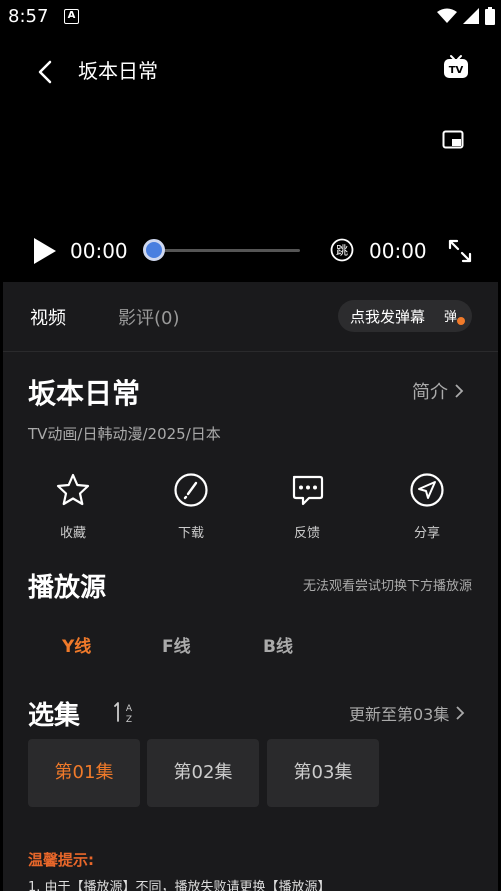 The height and width of the screenshot is (891, 501). What do you see at coordinates (447, 15) in the screenshot?
I see `wifi-icon` at bounding box center [447, 15].